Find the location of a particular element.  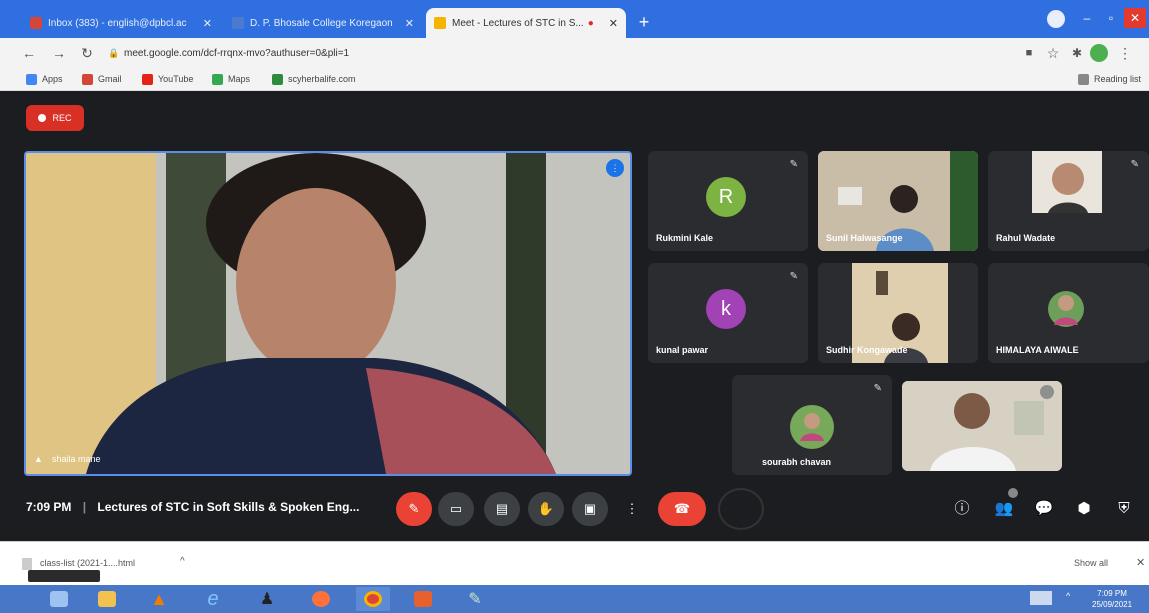

taskbar-vlc: ▲ is located at coordinates (159, 599).